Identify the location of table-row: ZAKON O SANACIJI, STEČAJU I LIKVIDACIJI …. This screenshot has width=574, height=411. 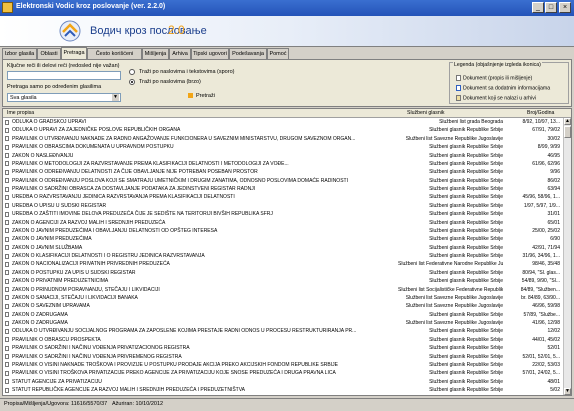
(283, 298).